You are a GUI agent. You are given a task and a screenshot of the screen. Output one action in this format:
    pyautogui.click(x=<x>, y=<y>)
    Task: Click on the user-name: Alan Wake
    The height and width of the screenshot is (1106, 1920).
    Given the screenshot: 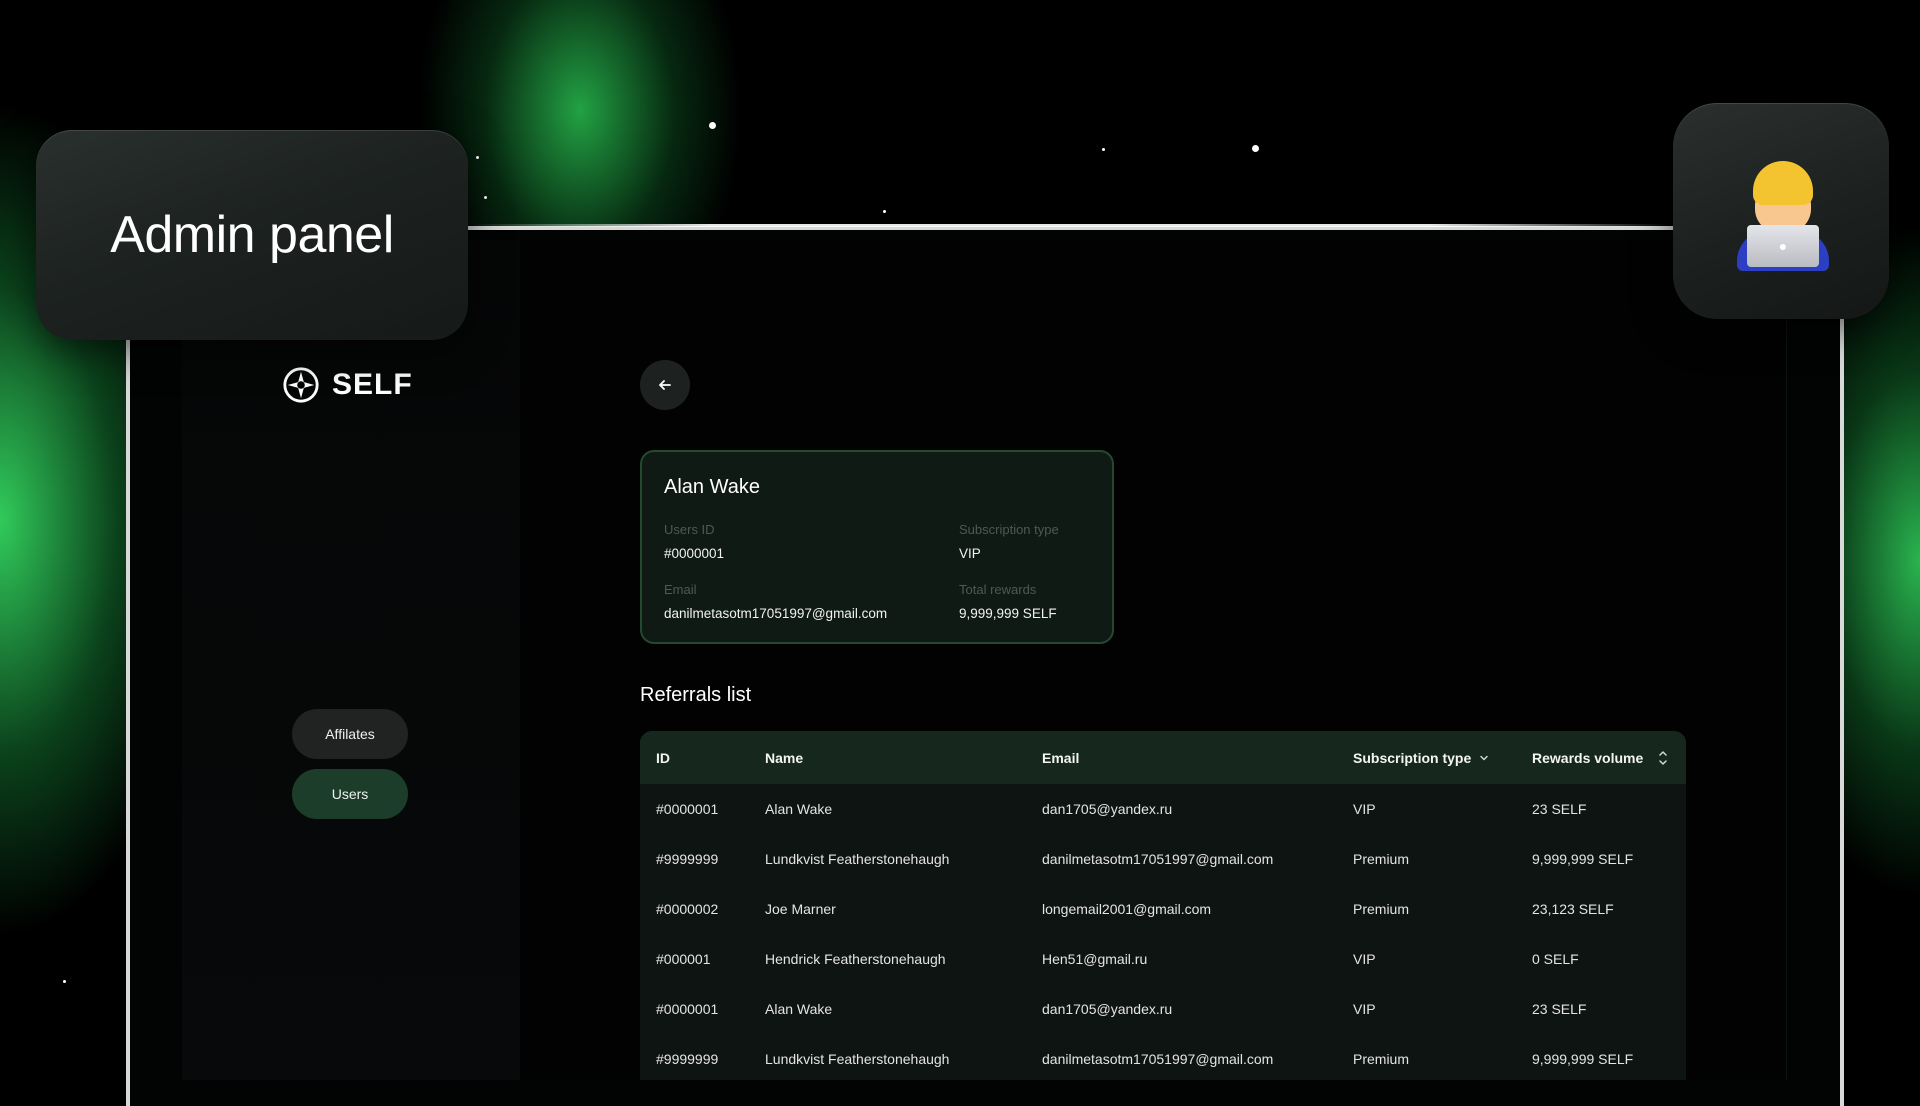 What is the action you would take?
    pyautogui.click(x=712, y=487)
    